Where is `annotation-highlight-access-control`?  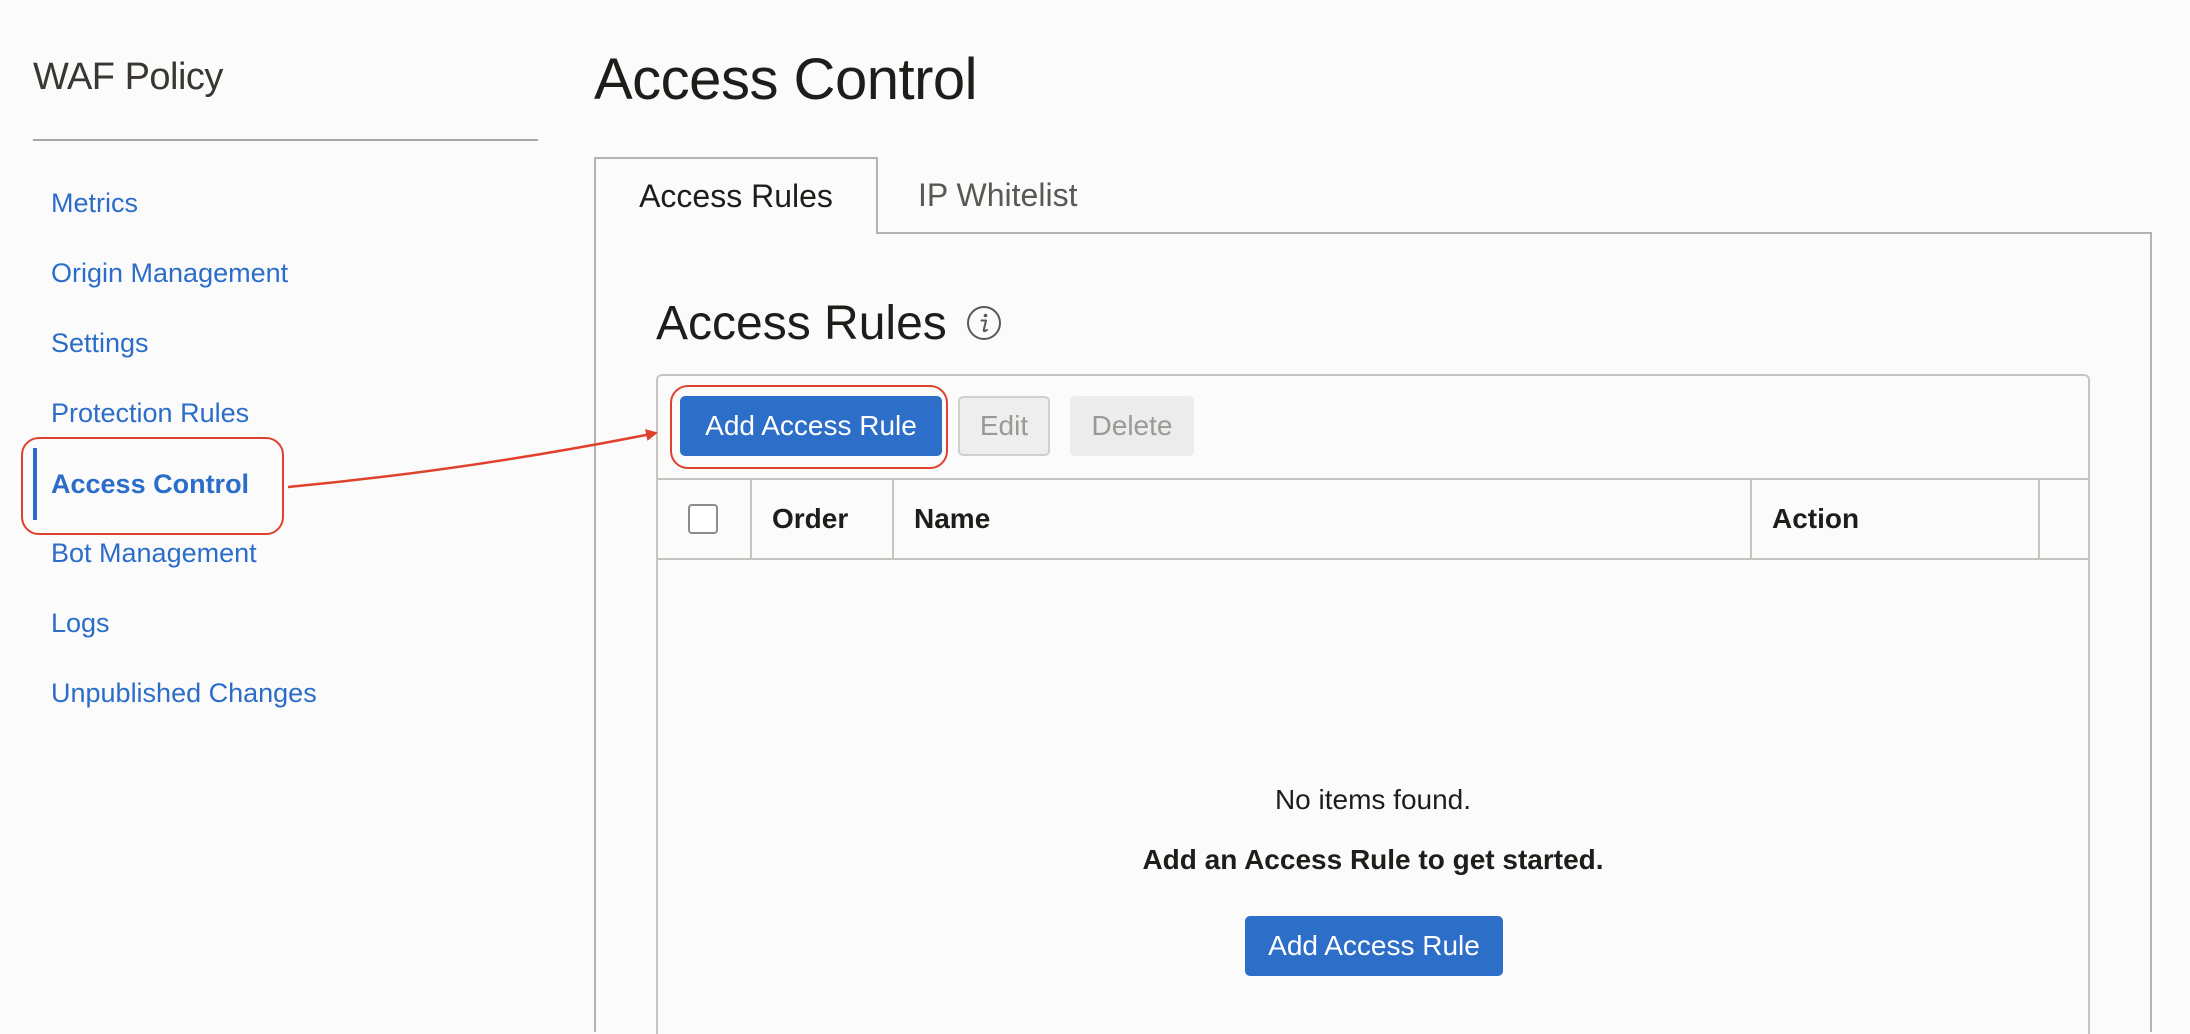
annotation-highlight-access-control is located at coordinates (152, 486).